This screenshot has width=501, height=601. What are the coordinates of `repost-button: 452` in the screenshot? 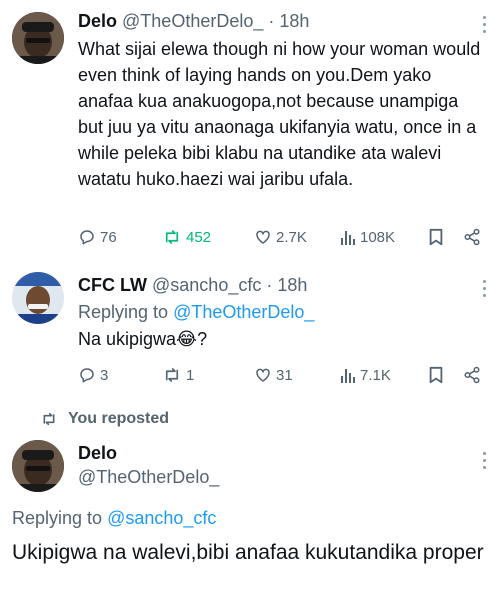 It's located at (186, 237).